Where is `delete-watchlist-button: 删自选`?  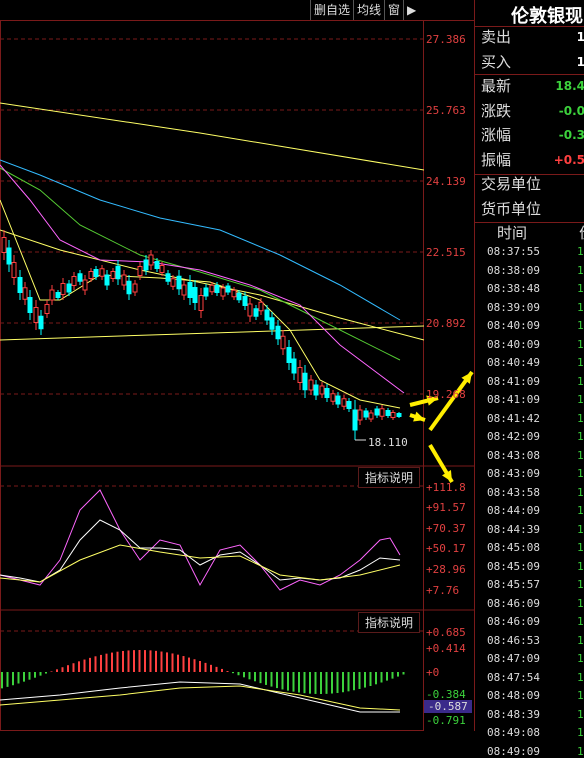 delete-watchlist-button: 删自选 is located at coordinates (331, 10).